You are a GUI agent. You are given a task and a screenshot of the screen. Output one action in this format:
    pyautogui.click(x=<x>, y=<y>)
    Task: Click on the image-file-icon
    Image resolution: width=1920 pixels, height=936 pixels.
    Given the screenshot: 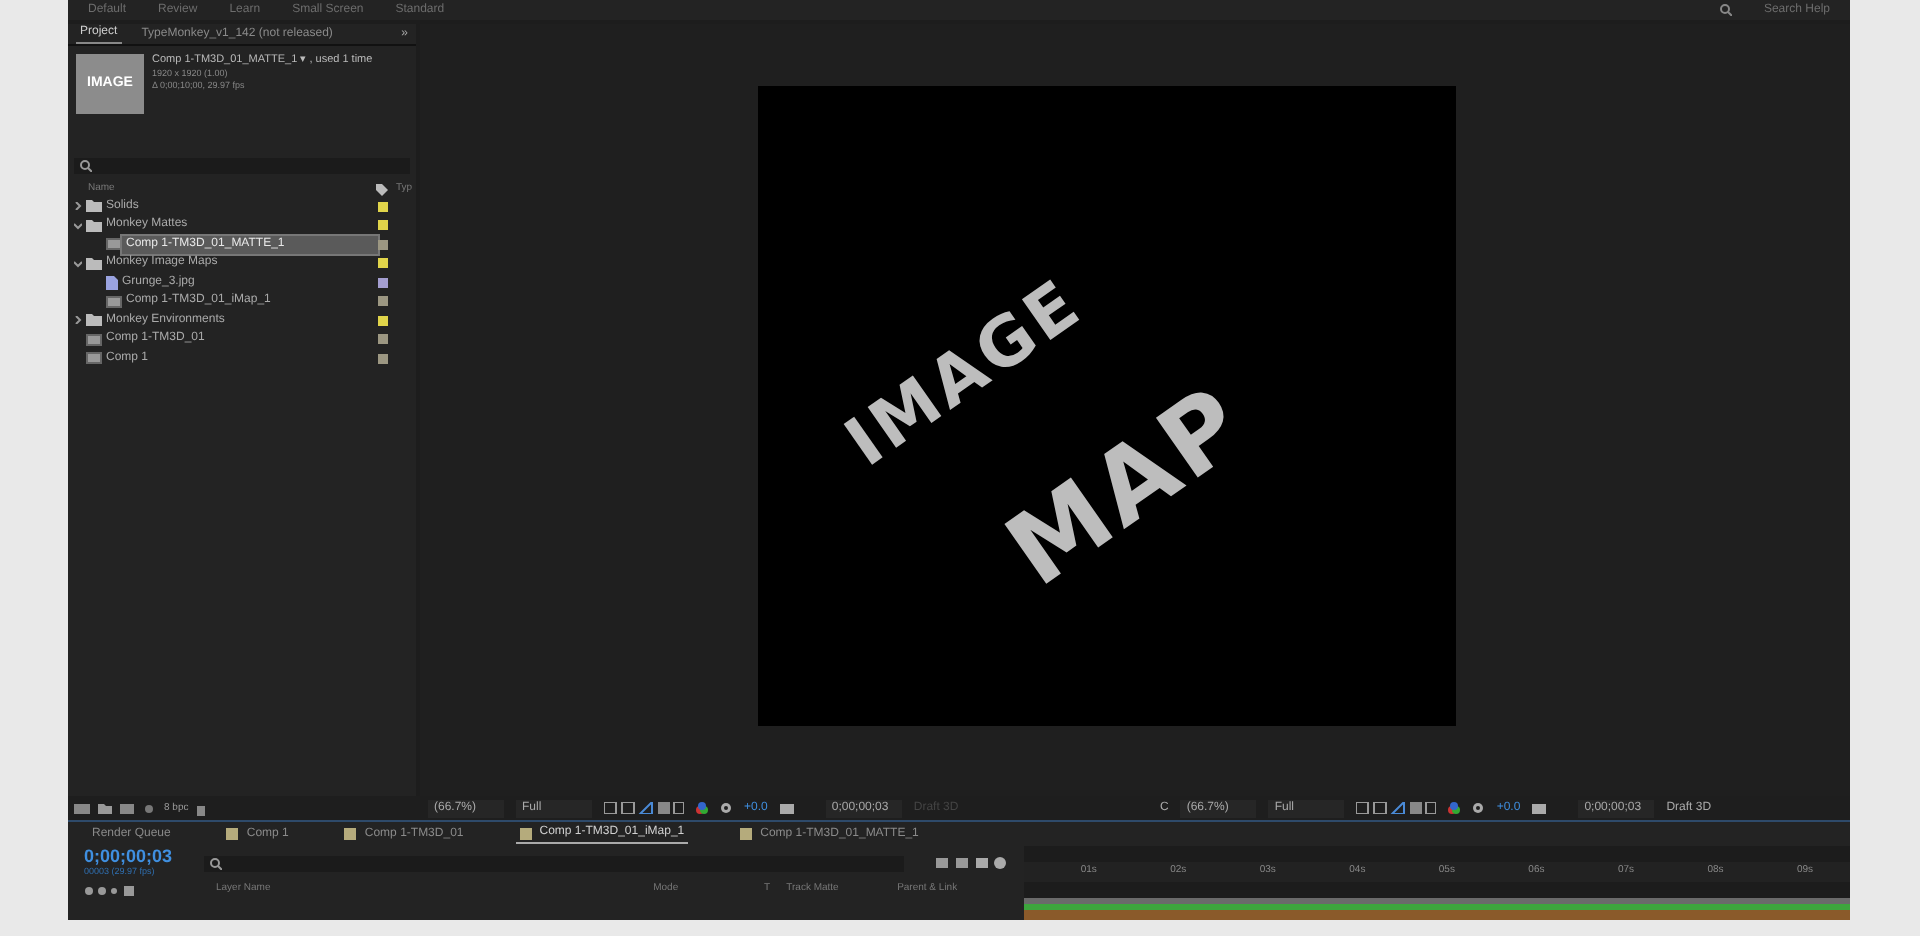 What is the action you would take?
    pyautogui.click(x=112, y=282)
    